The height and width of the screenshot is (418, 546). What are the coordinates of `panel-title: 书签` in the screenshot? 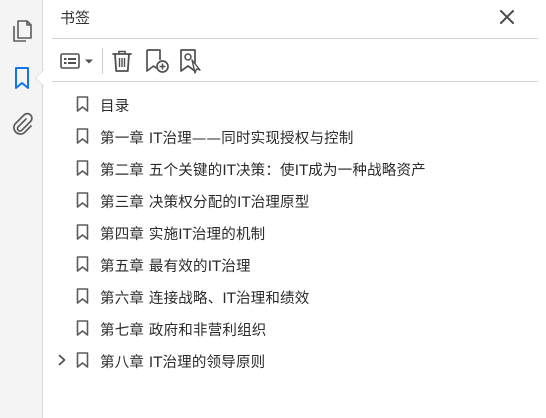 It's located at (75, 18).